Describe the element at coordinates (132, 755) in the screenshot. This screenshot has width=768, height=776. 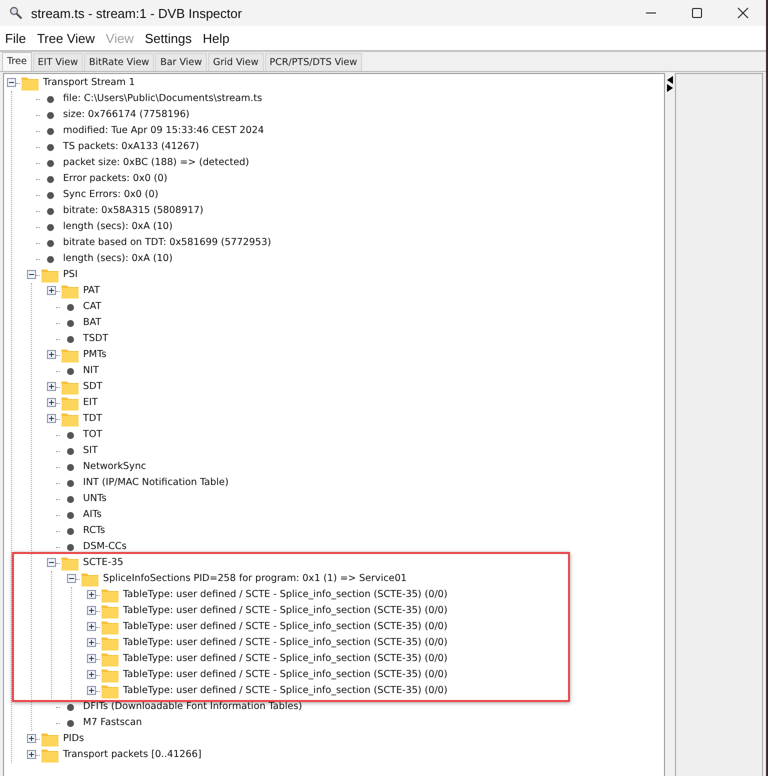
I see `tree-item: Transport packets [0..41266]` at that location.